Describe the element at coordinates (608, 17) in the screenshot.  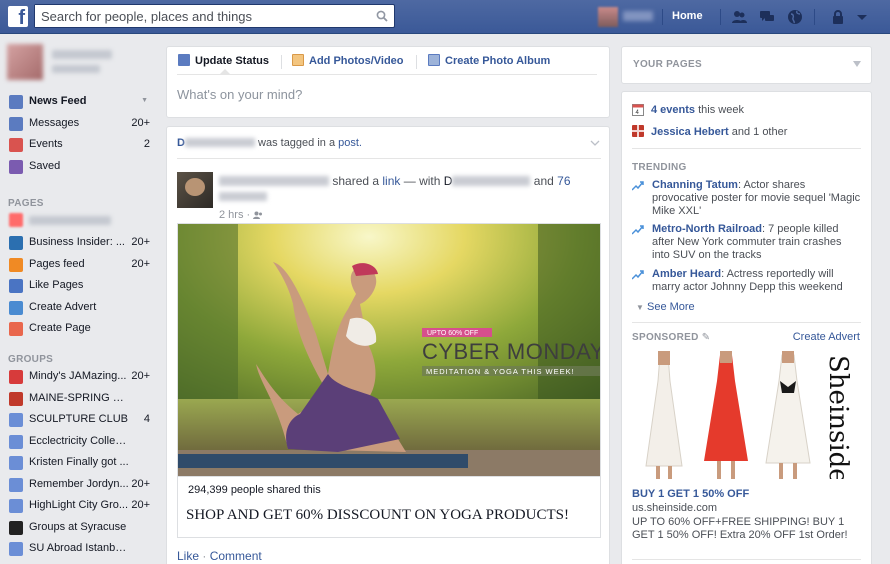
I see `profile-avatar` at that location.